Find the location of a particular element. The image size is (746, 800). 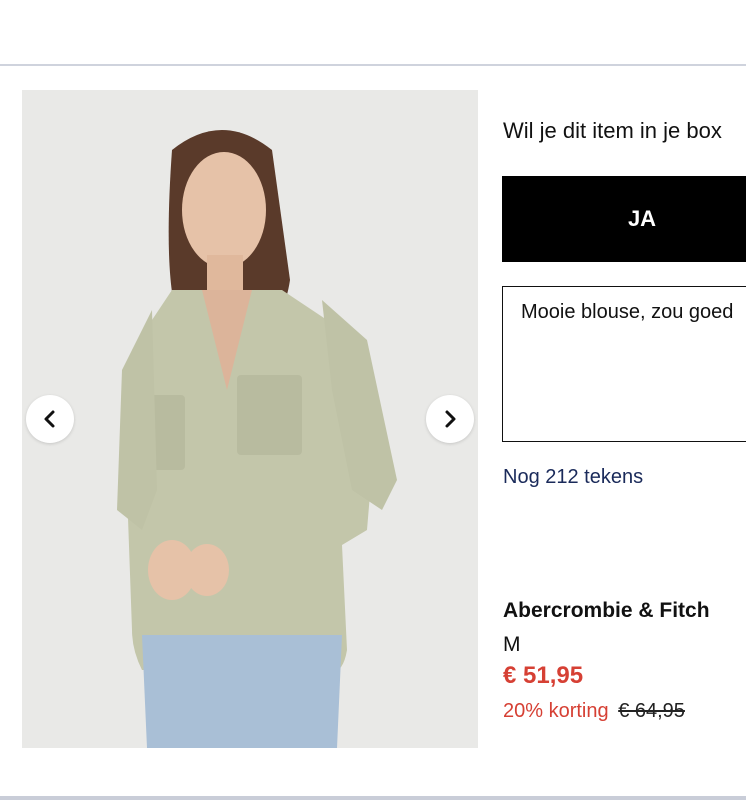

top-divider is located at coordinates (373, 65).